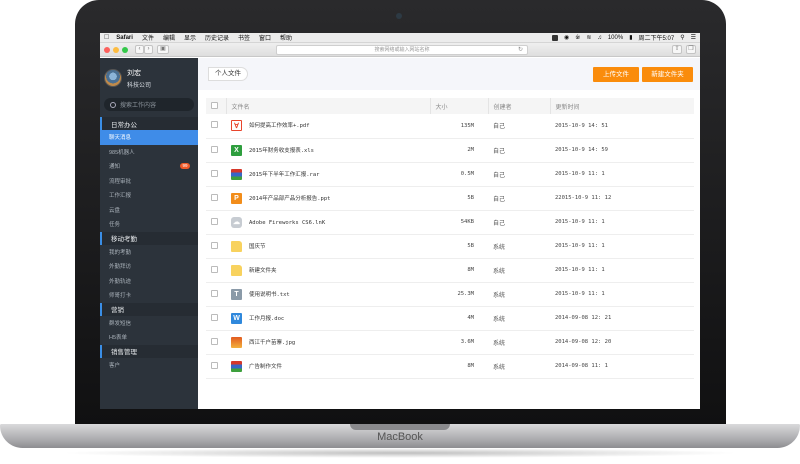  What do you see at coordinates (149, 123) in the screenshot?
I see `nav-group-daily-office: 日常办公` at bounding box center [149, 123].